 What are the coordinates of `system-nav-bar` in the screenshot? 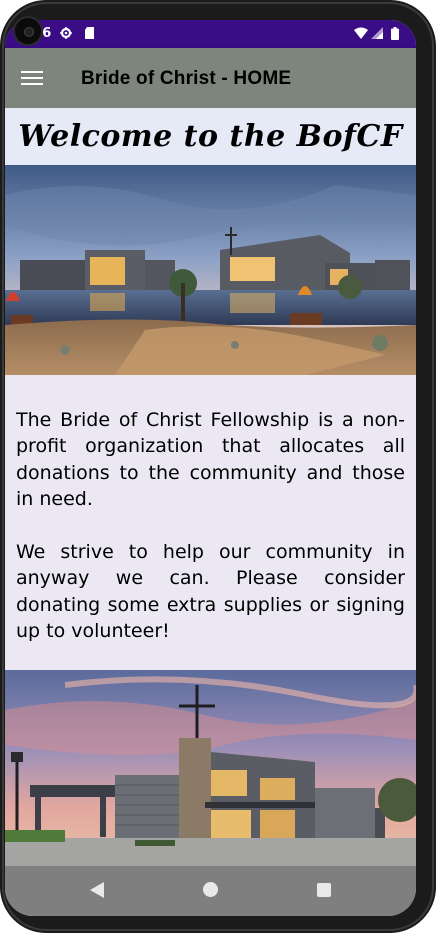 It's located at (210, 891).